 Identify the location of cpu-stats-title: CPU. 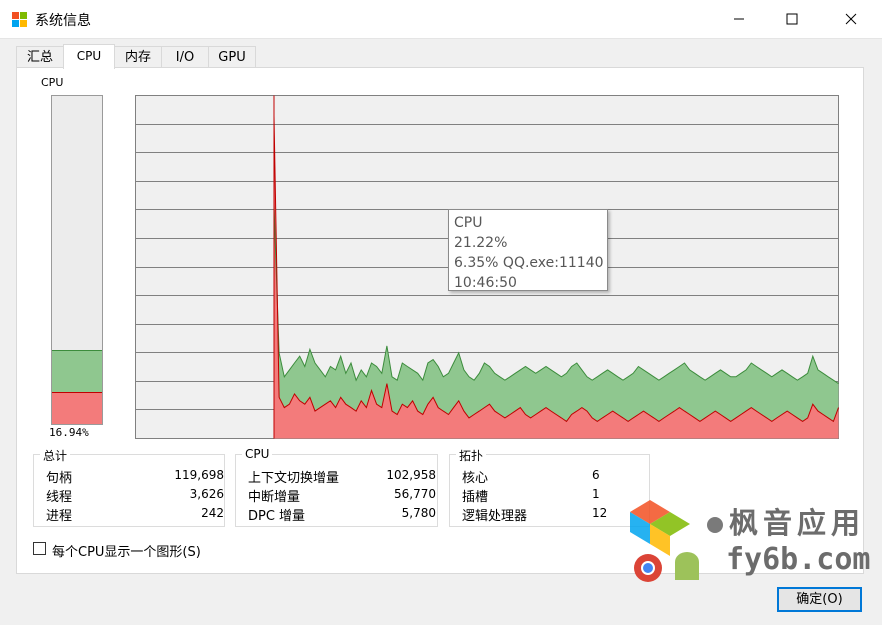
(257, 454).